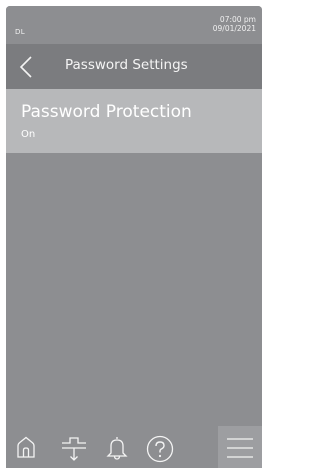 Image resolution: width=320 pixels, height=468 pixels. I want to click on back-button, so click(28, 67).